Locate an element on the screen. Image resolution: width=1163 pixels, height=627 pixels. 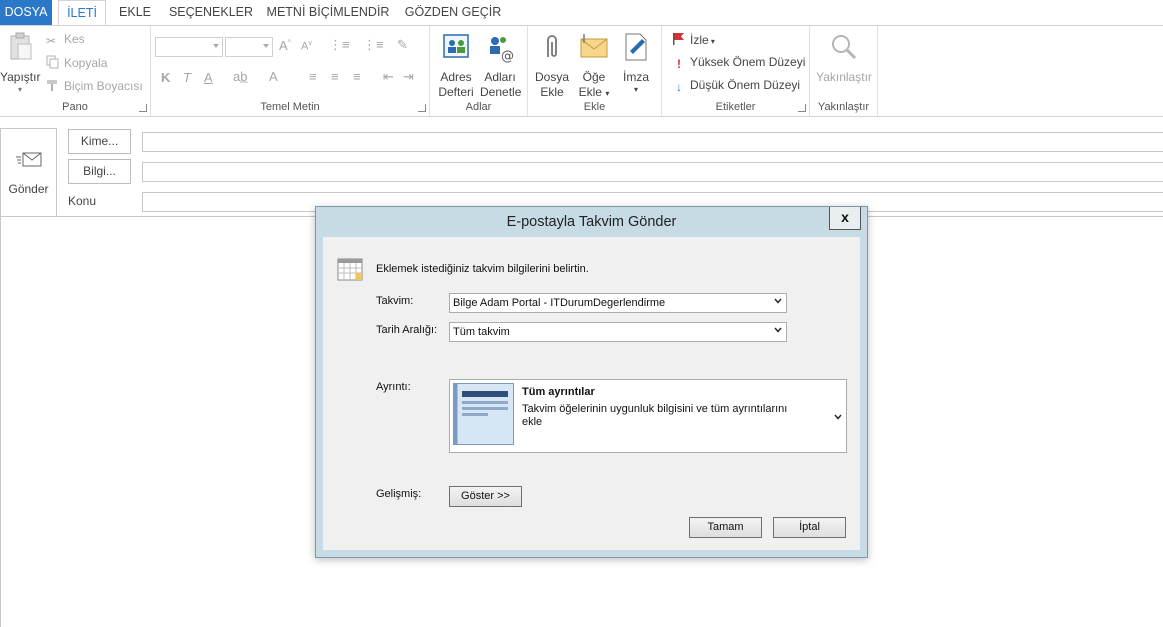
grow-font-icon: A^ is located at coordinates (285, 45).